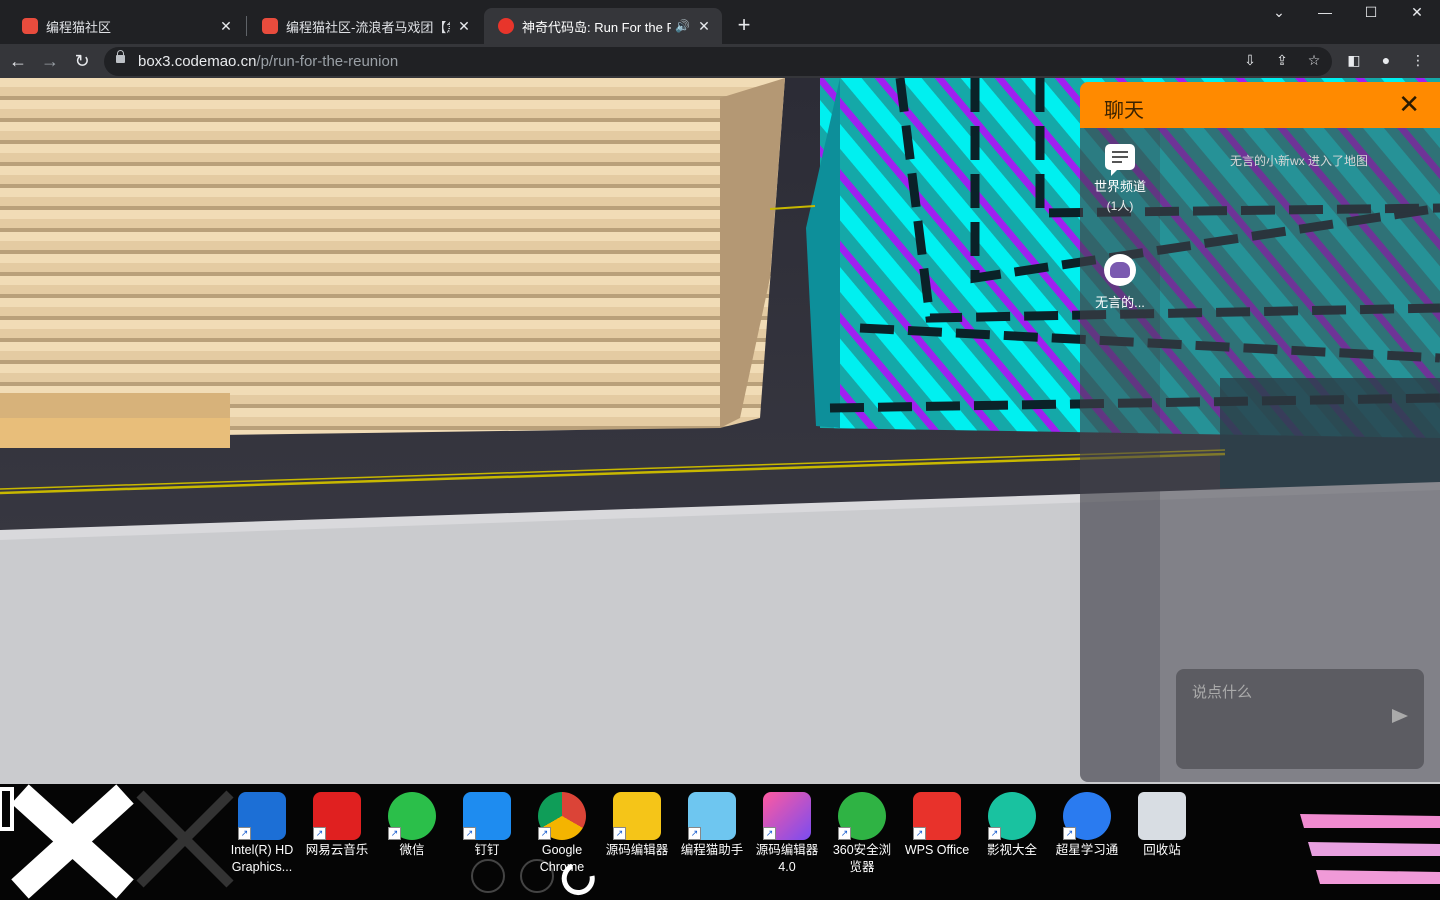 The height and width of the screenshot is (900, 1440). Describe the element at coordinates (1325, 12) in the screenshot. I see `minimize-button: —` at that location.